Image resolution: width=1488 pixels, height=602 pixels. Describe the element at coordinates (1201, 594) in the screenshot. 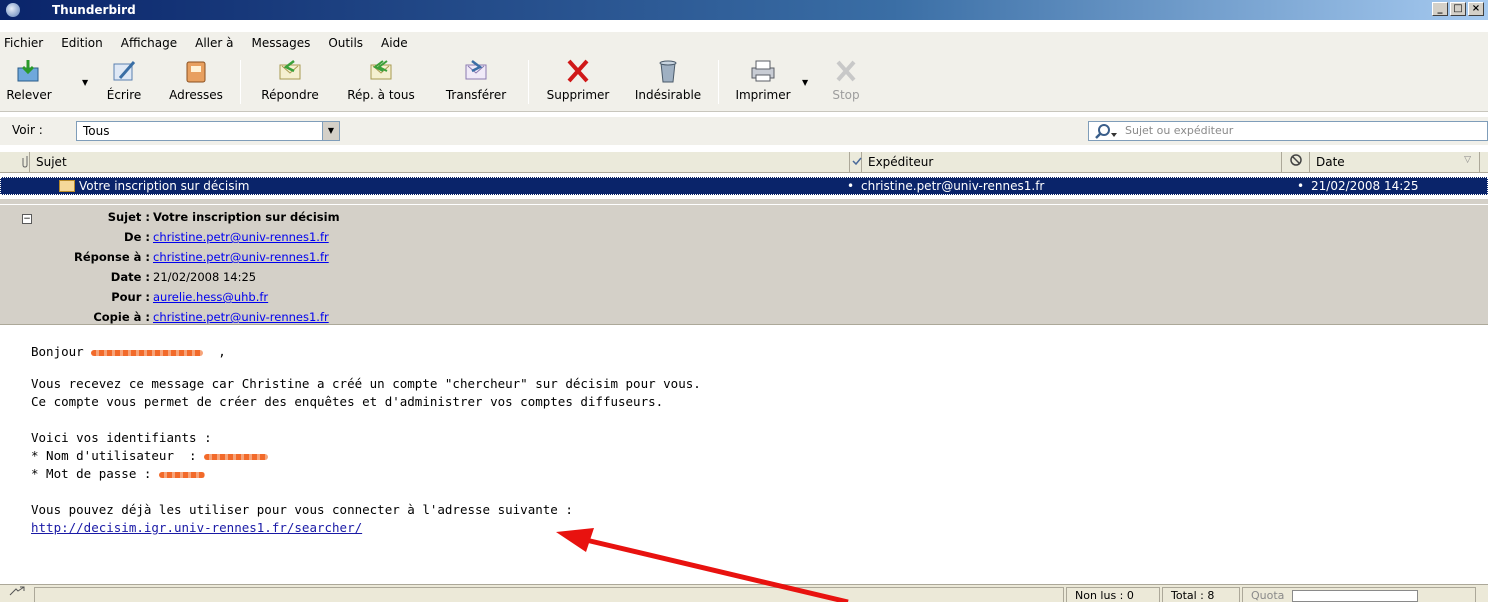

I see `total-count: Total : 8` at that location.